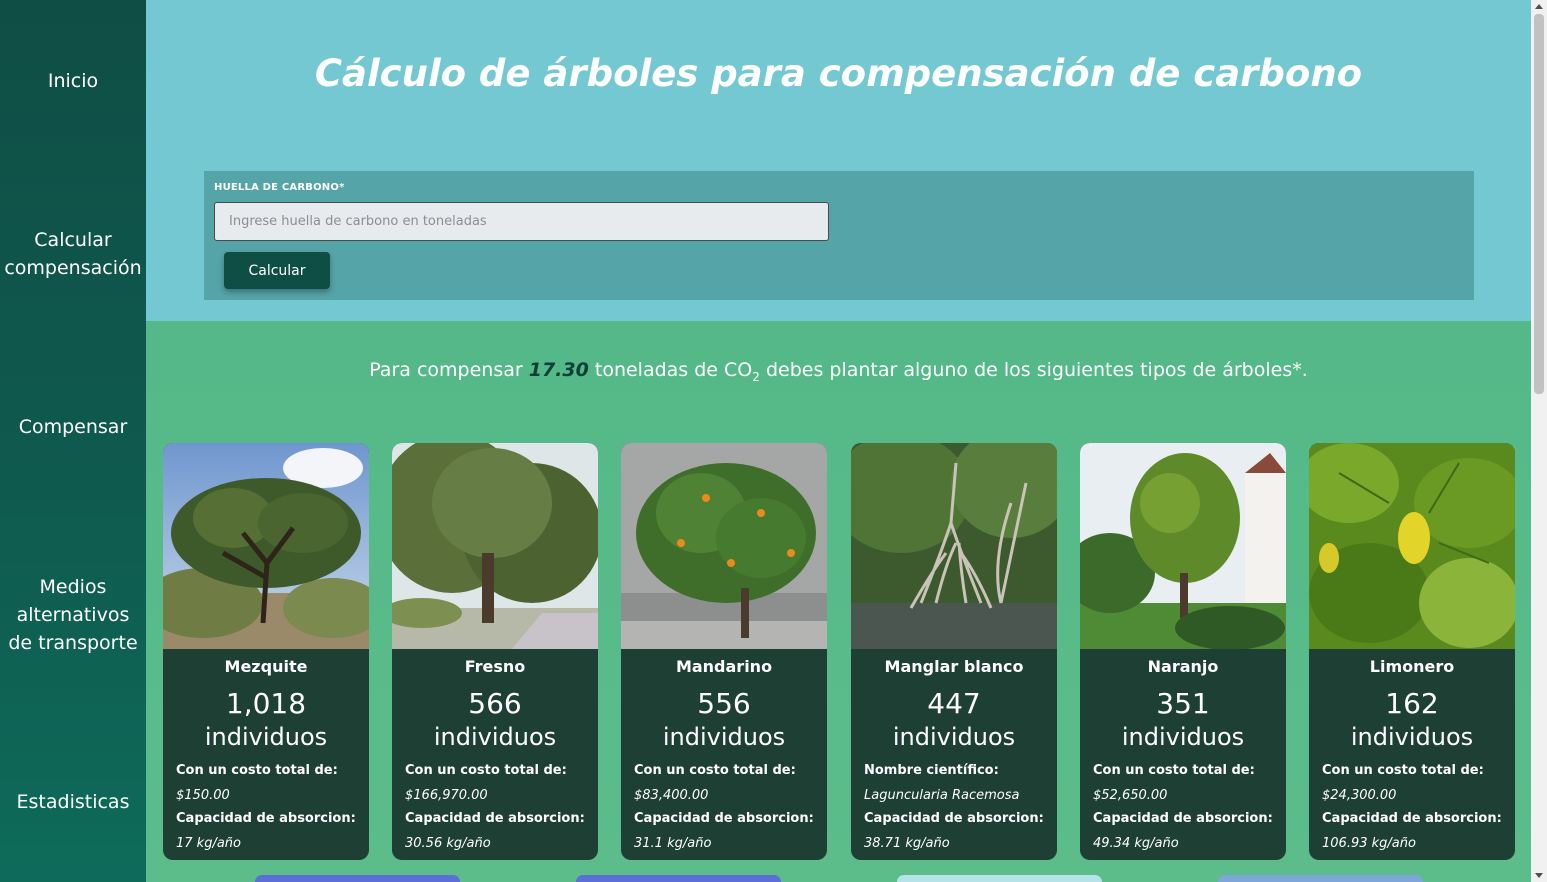 The height and width of the screenshot is (882, 1547). I want to click on fresno-photo, so click(495, 546).